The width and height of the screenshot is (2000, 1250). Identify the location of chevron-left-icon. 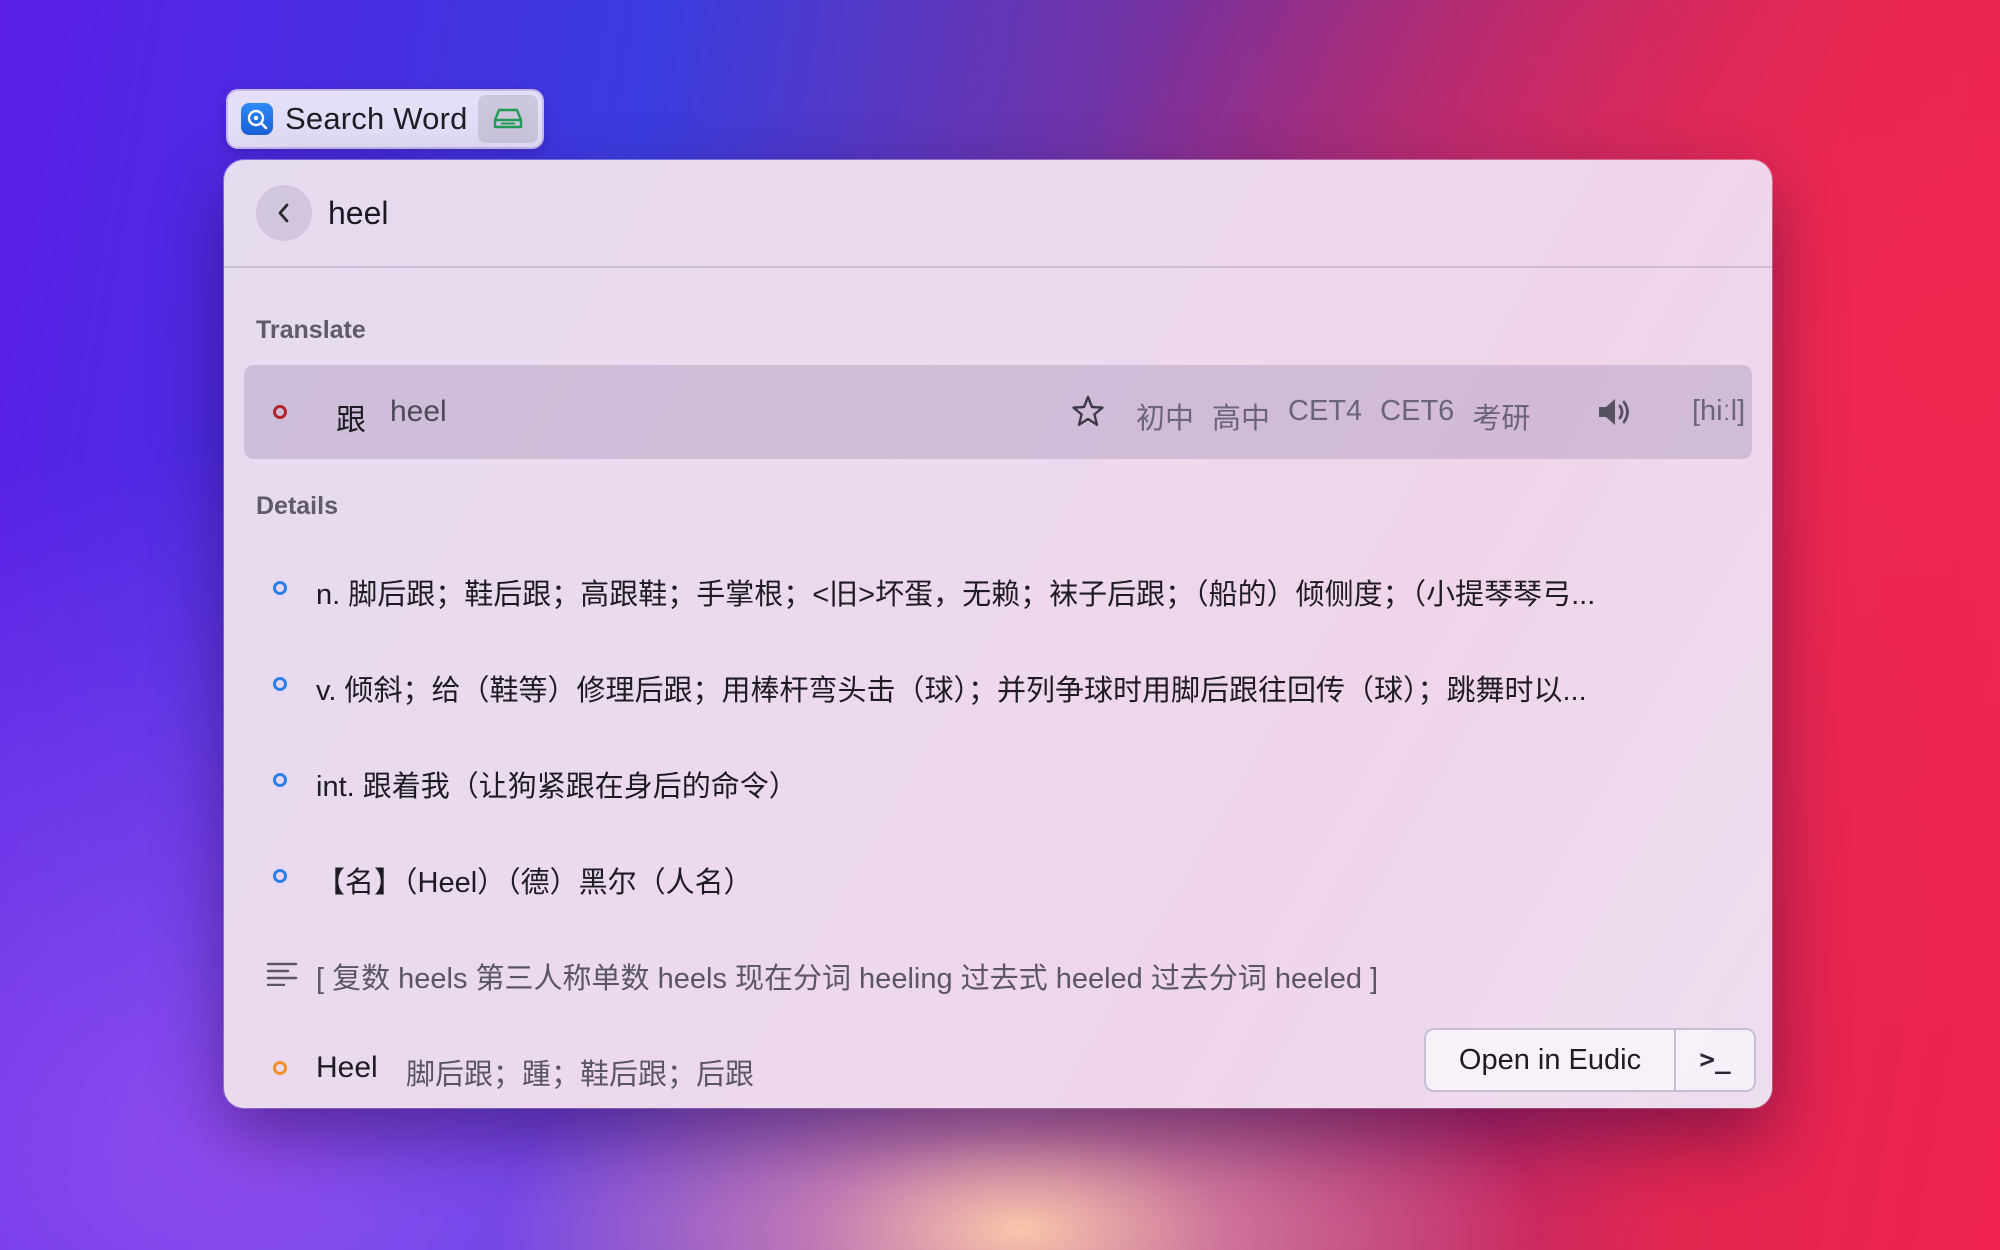
(283, 213).